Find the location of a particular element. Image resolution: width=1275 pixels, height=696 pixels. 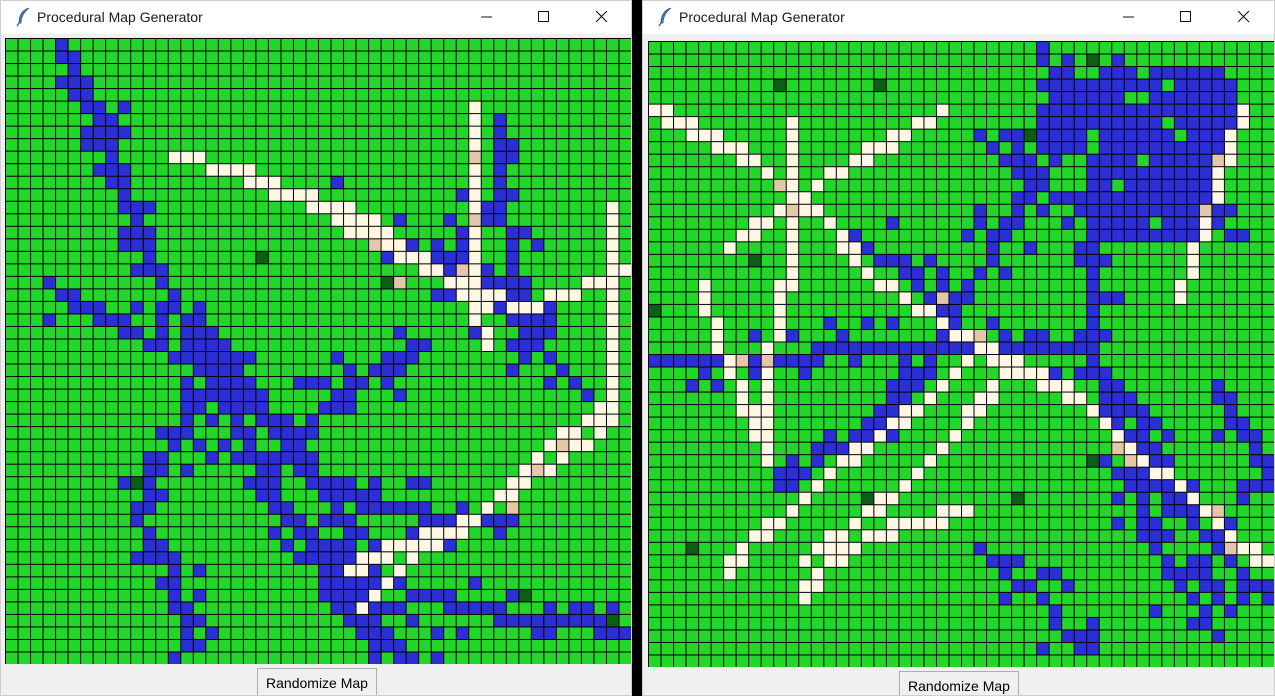

randomize-map-button: Randomize Map is located at coordinates (317, 681).